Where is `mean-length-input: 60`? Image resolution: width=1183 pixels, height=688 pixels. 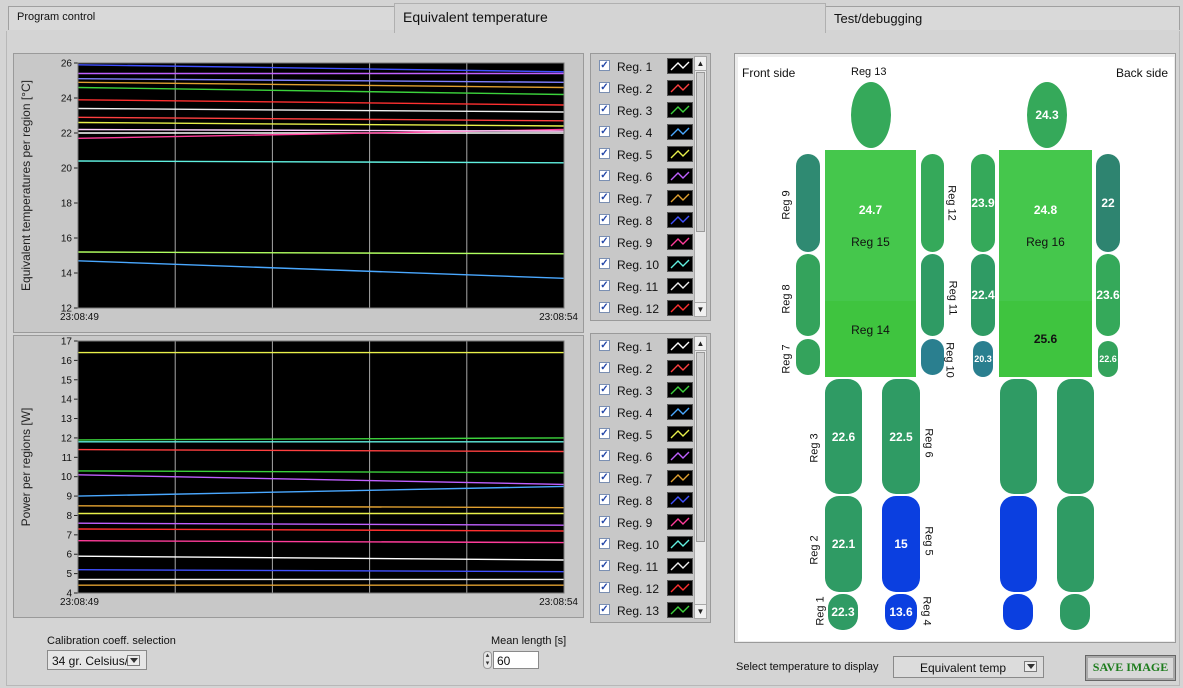 mean-length-input: 60 is located at coordinates (516, 660).